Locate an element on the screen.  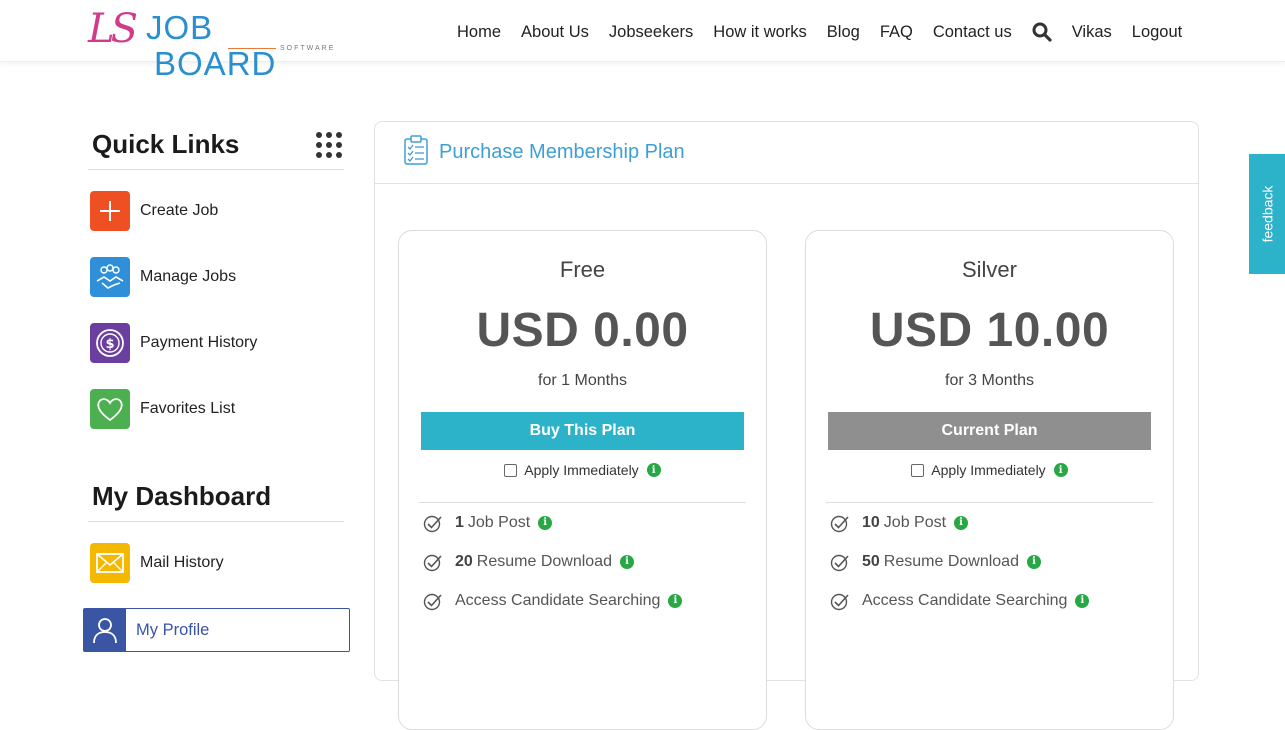
logo-mark: LS is located at coordinates (113, 29).